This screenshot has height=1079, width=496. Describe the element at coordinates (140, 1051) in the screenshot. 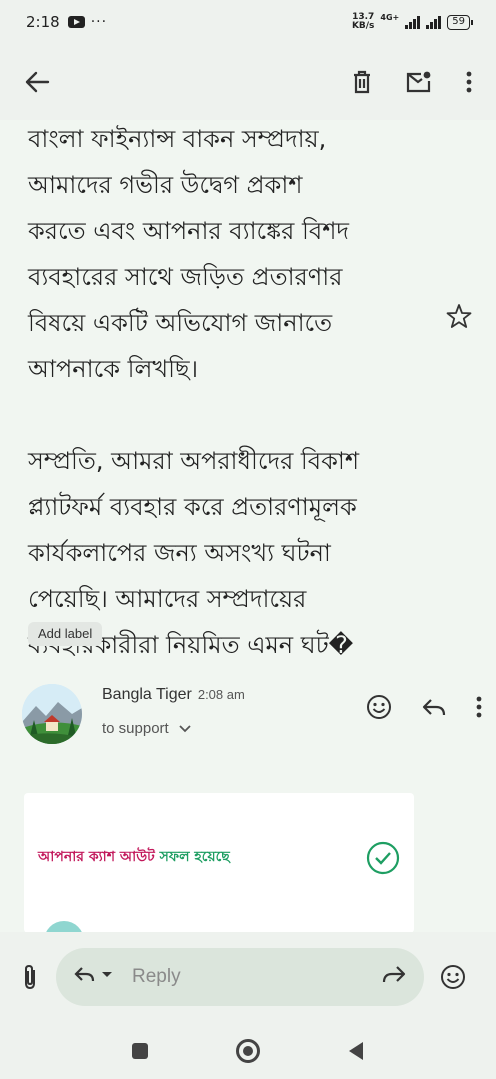

I see `recents-icon` at that location.